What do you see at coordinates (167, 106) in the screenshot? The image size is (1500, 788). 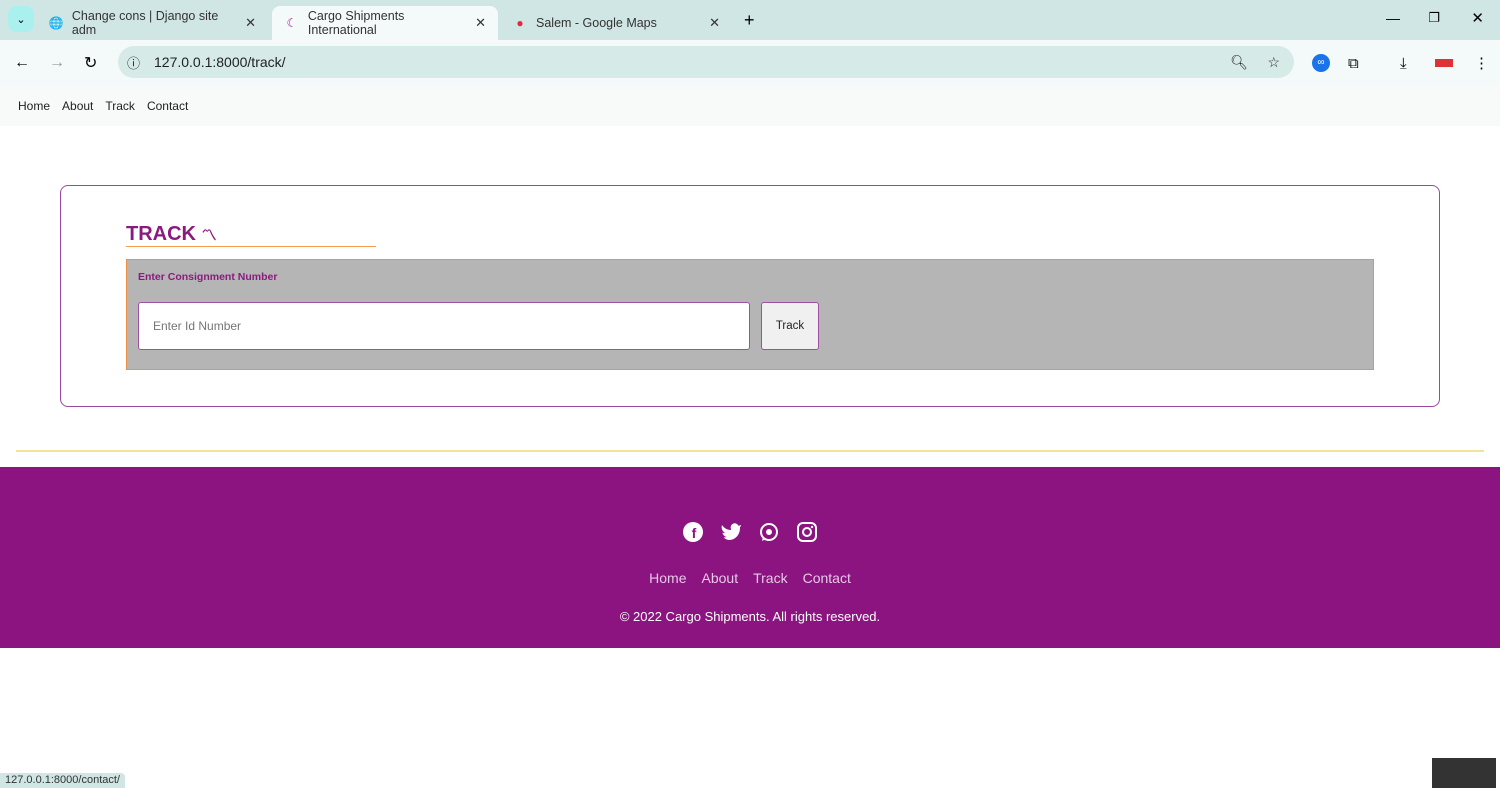 I see `nav-contact: Contact` at bounding box center [167, 106].